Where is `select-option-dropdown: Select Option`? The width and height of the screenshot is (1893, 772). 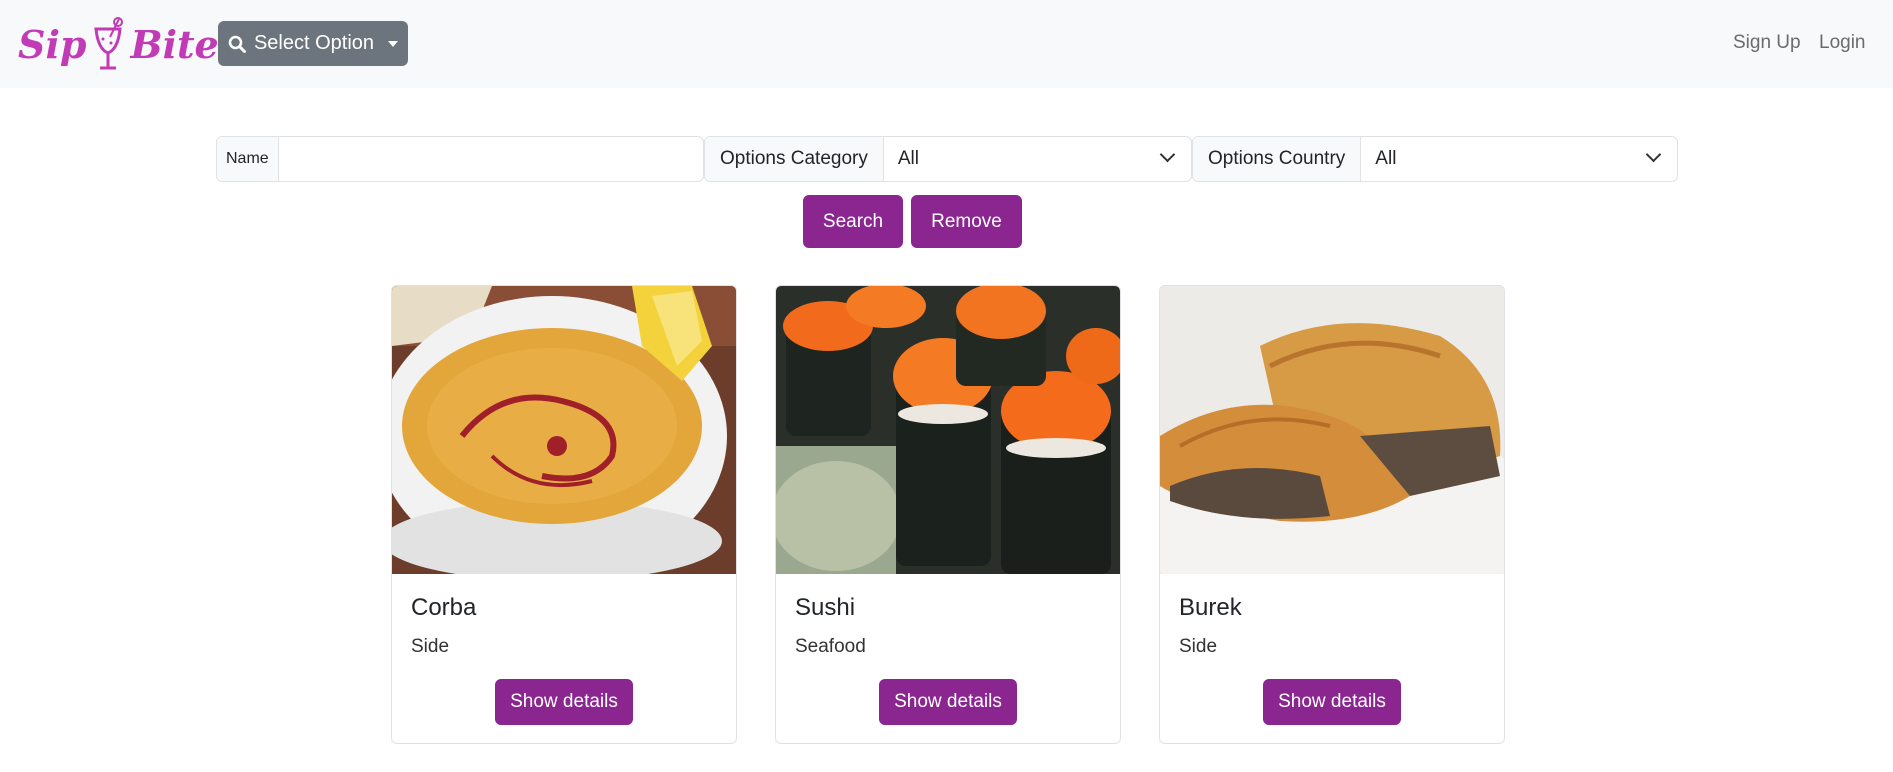
select-option-dropdown: Select Option is located at coordinates (313, 43).